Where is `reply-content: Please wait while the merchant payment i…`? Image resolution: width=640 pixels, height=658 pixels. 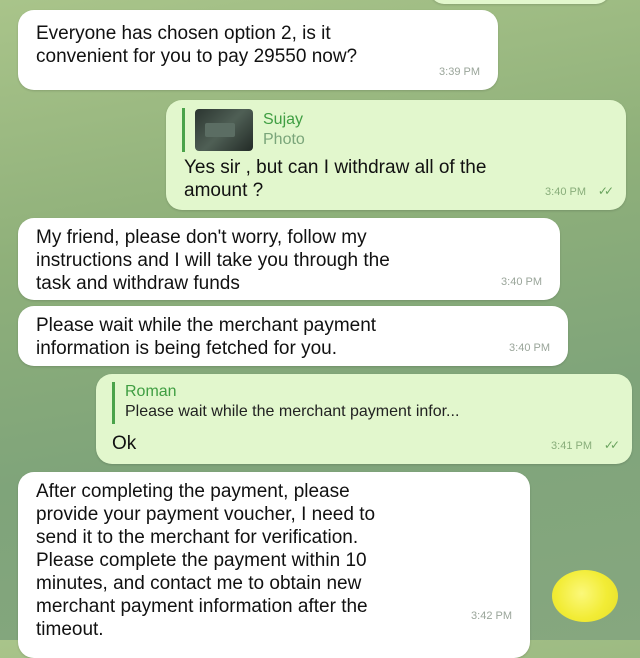
reply-content: Please wait while the merchant payment i… is located at coordinates (292, 411).